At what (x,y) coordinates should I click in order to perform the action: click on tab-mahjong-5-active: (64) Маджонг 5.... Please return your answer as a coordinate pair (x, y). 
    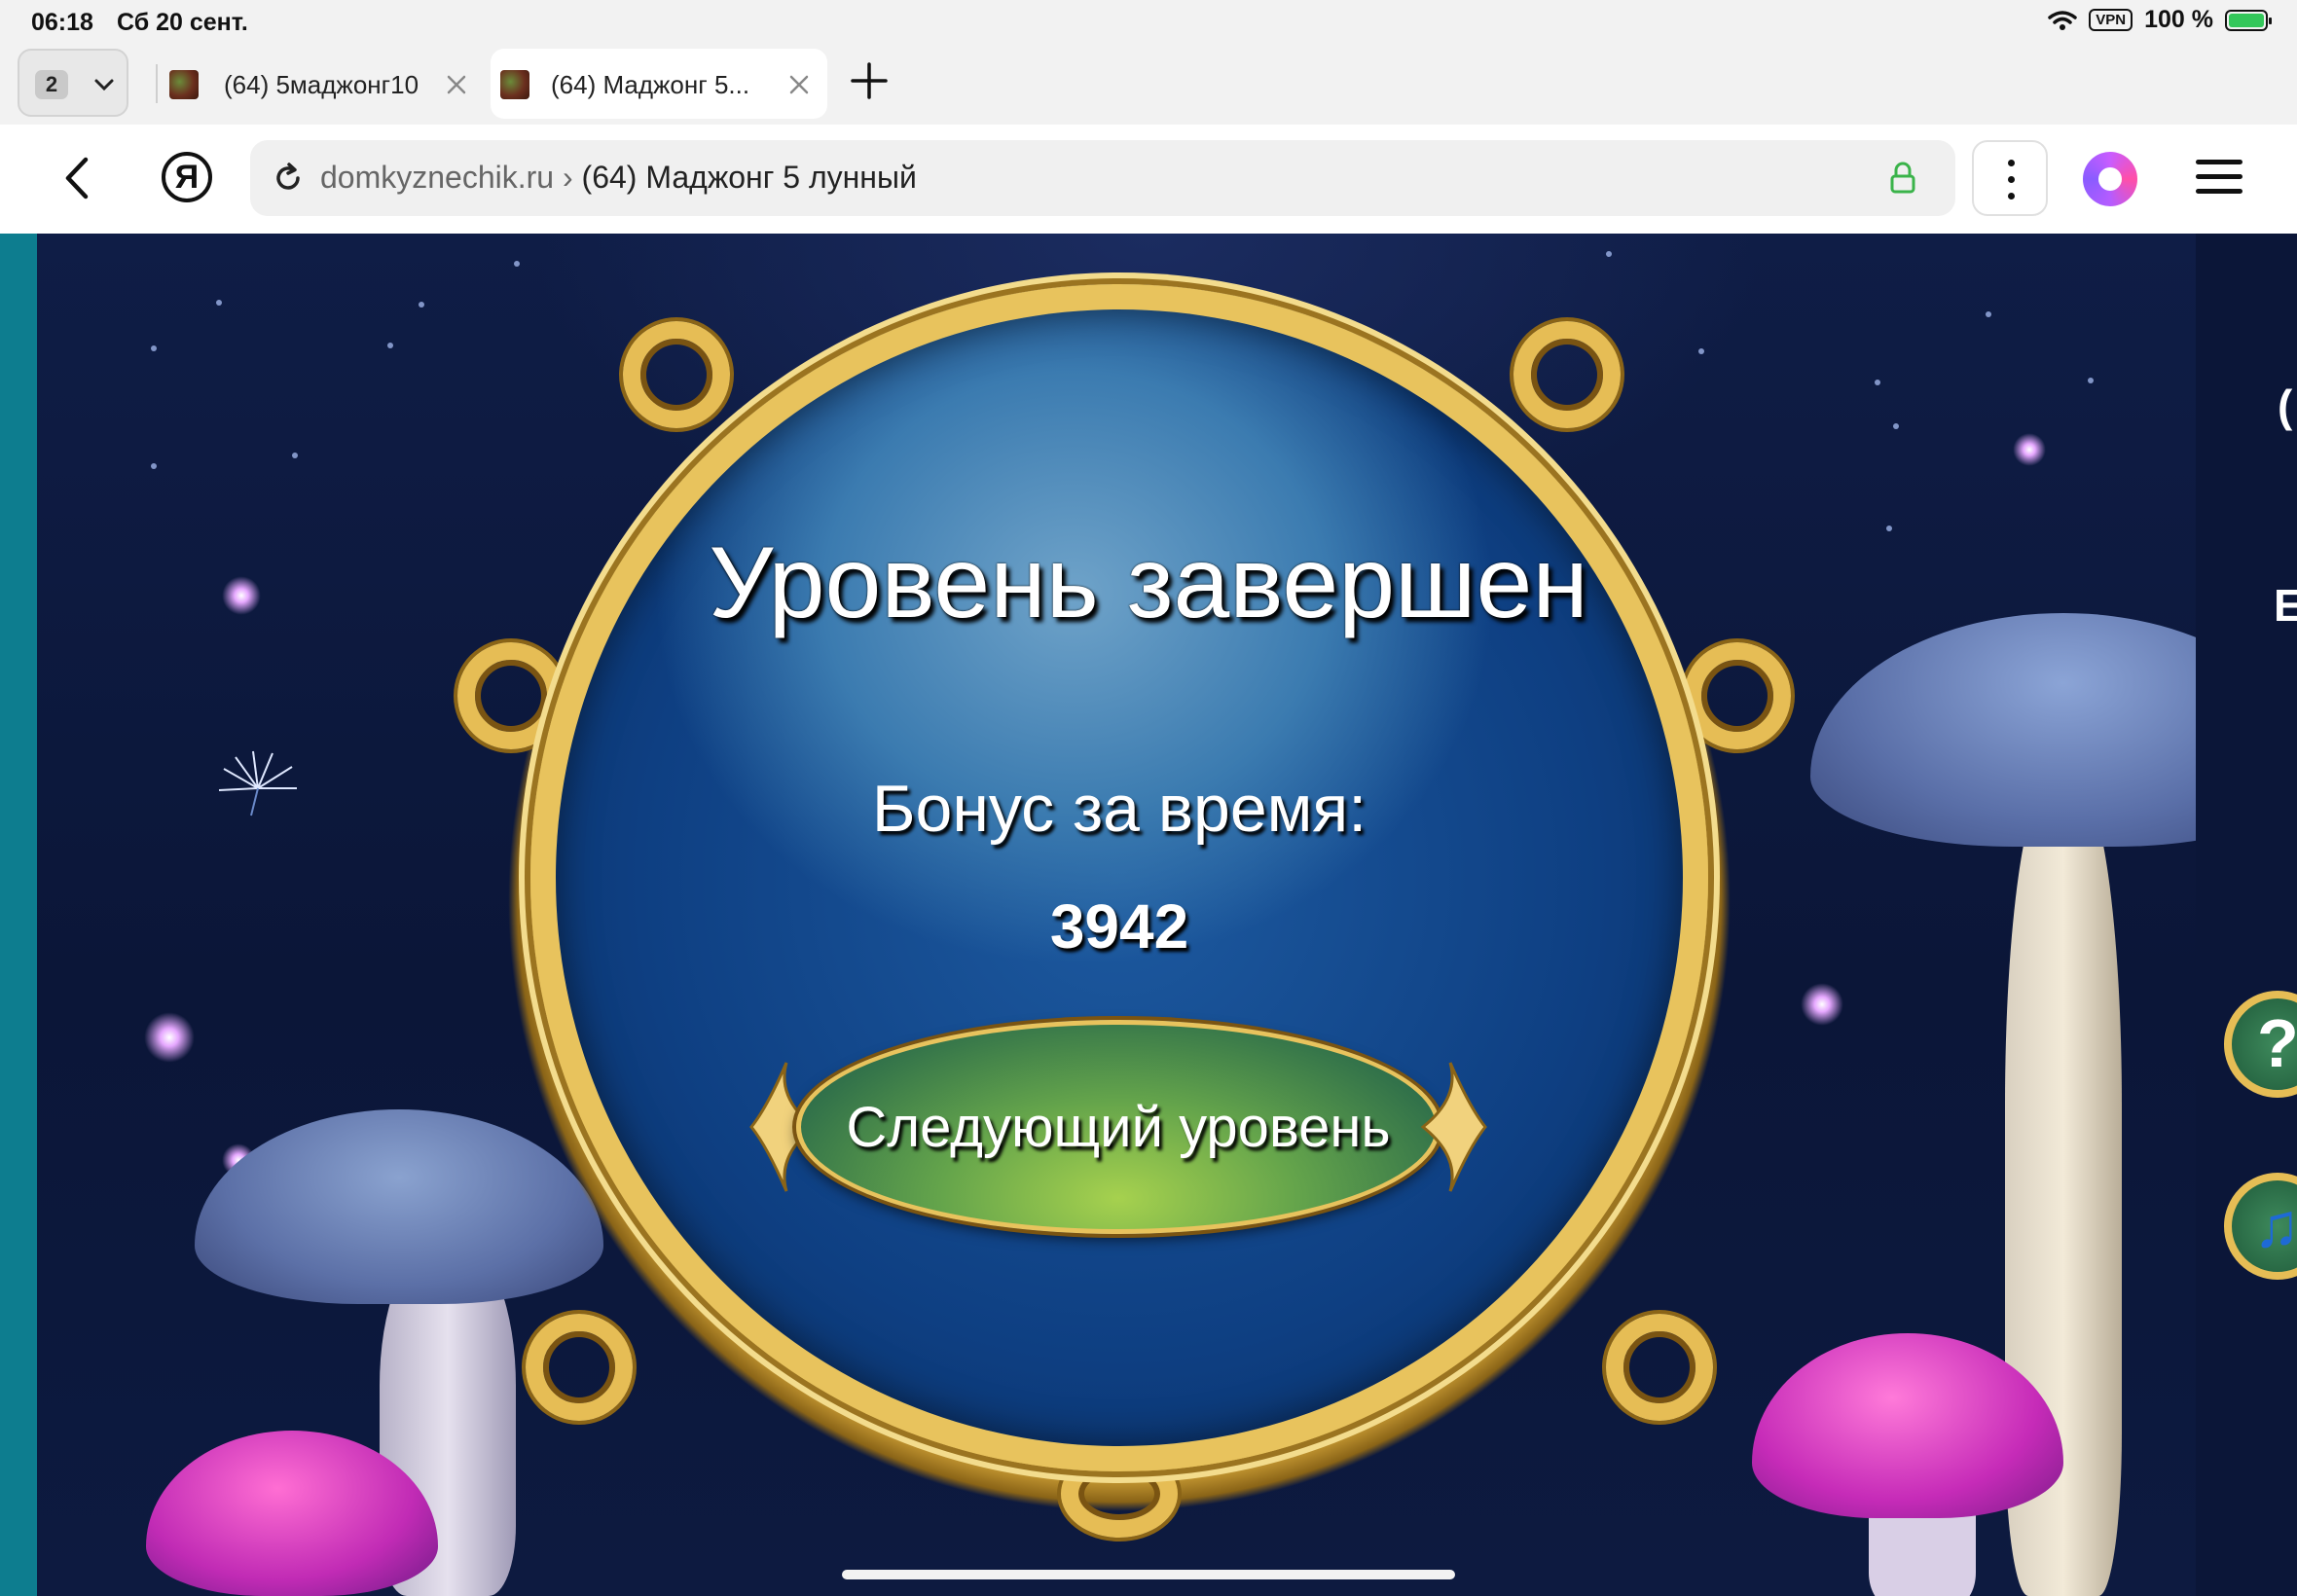
    Looking at the image, I should click on (659, 84).